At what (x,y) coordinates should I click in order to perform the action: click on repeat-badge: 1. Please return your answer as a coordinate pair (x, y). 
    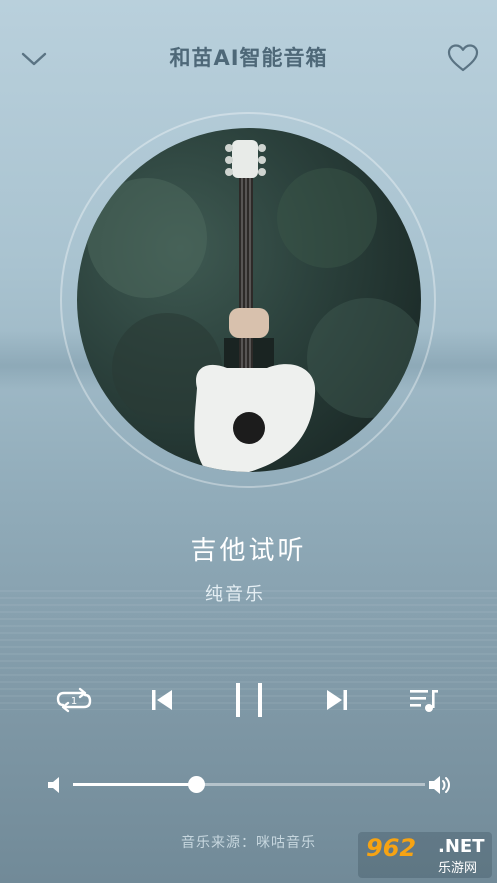
    Looking at the image, I should click on (74, 701).